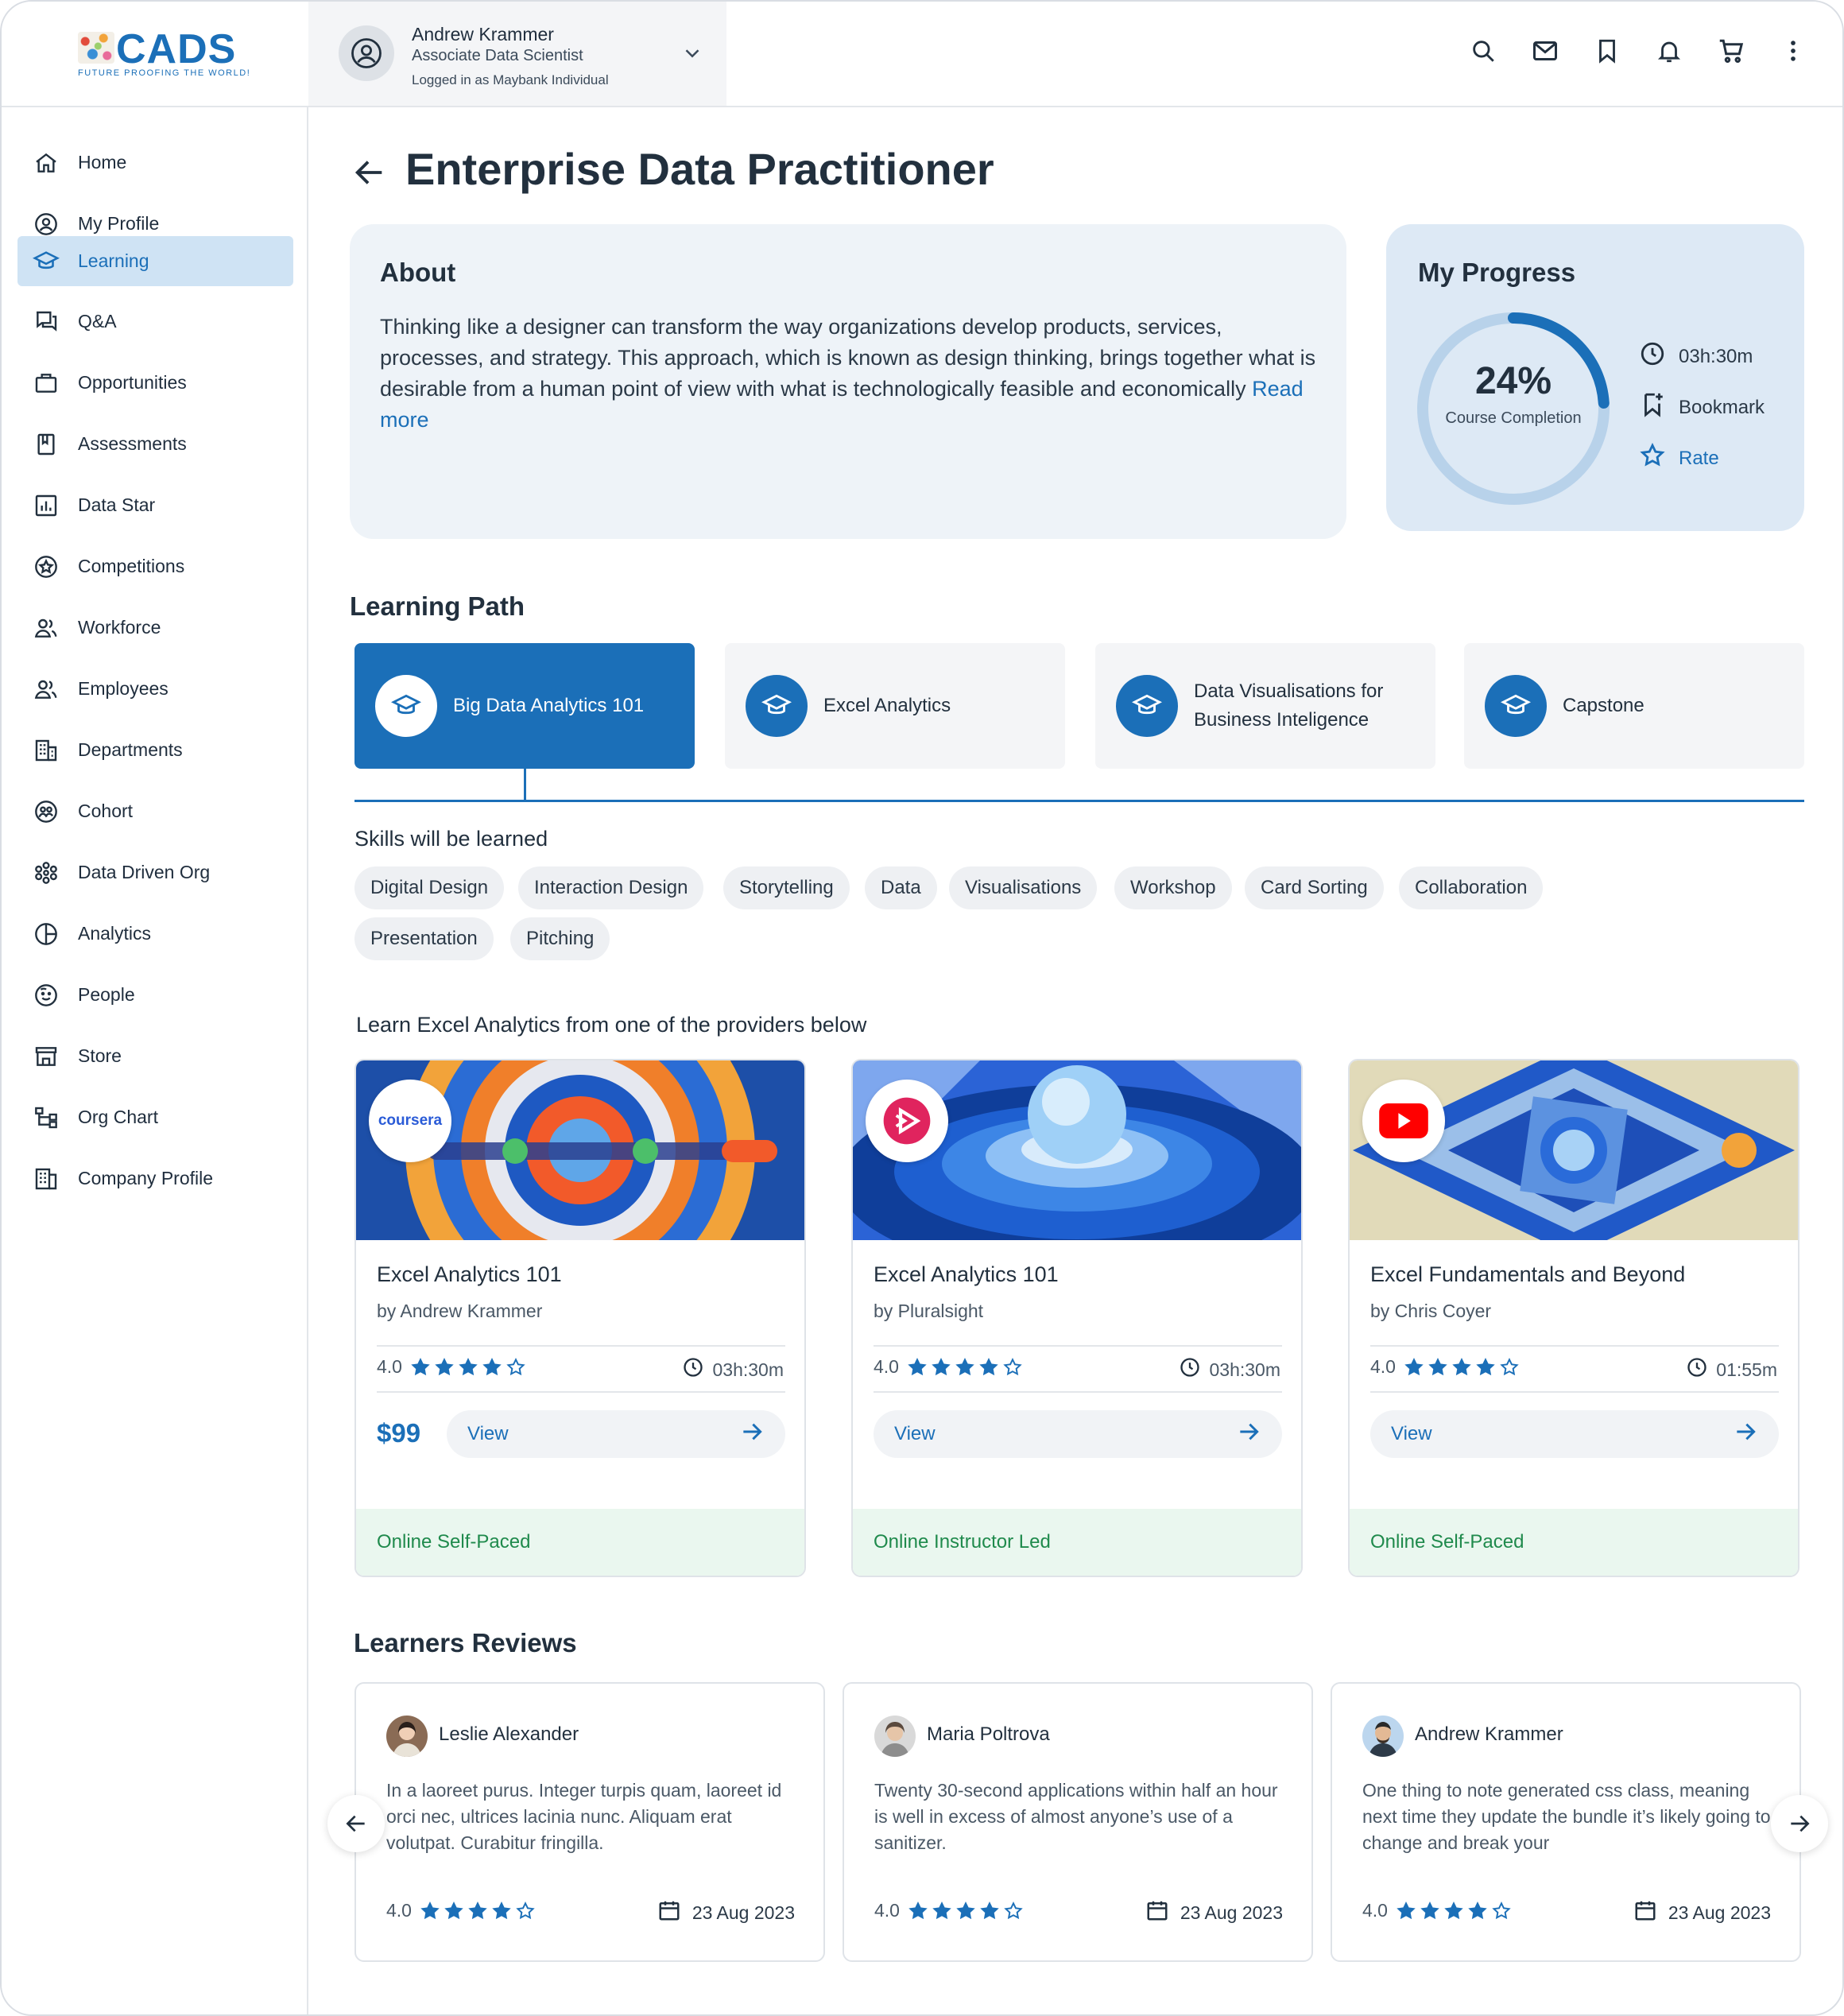  What do you see at coordinates (1731, 51) in the screenshot?
I see `cart-icon` at bounding box center [1731, 51].